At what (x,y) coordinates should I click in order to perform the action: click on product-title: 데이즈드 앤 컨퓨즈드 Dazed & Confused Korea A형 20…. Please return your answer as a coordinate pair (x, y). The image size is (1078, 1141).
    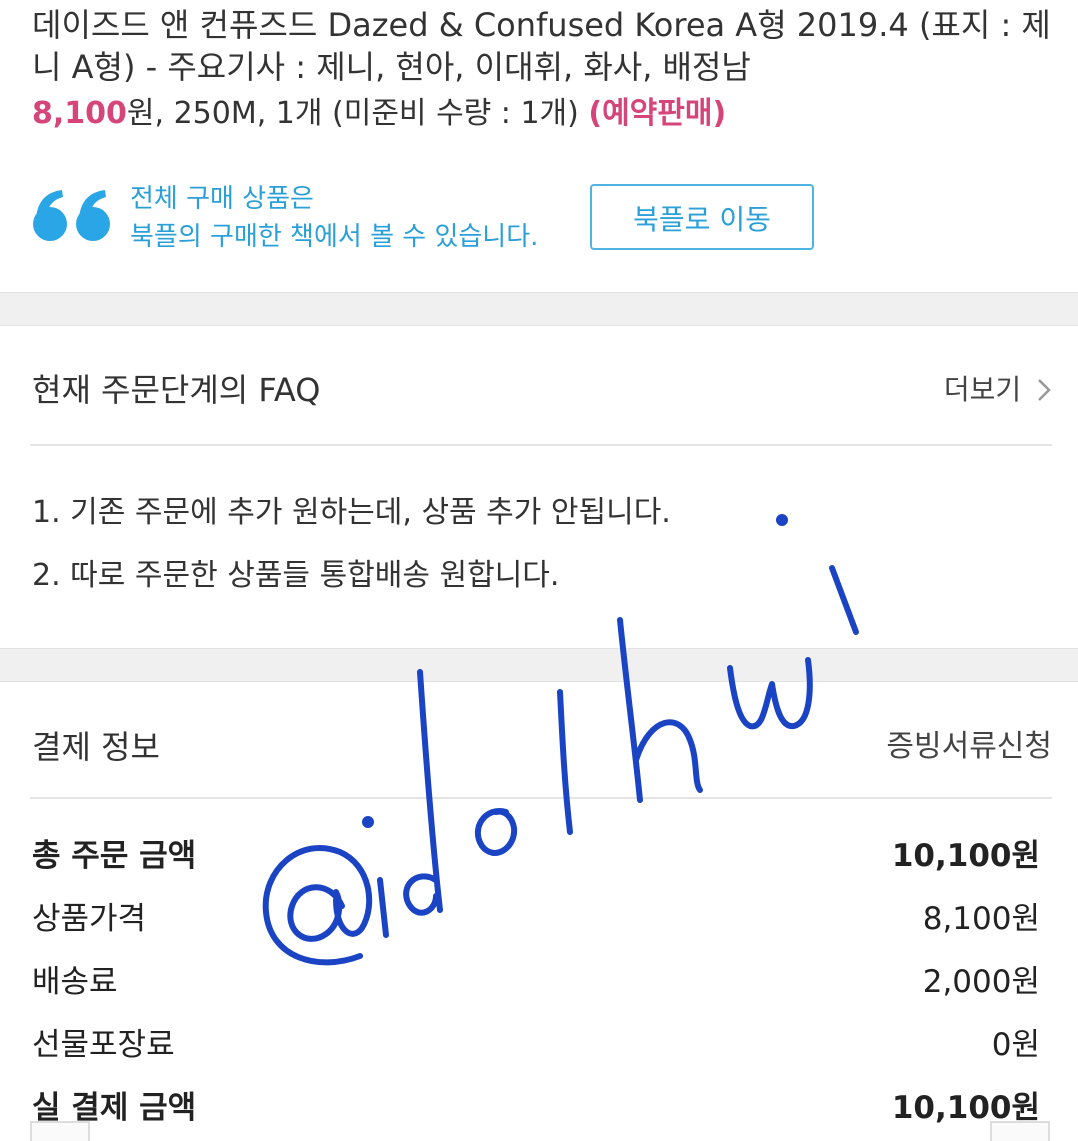
    Looking at the image, I should click on (547, 46).